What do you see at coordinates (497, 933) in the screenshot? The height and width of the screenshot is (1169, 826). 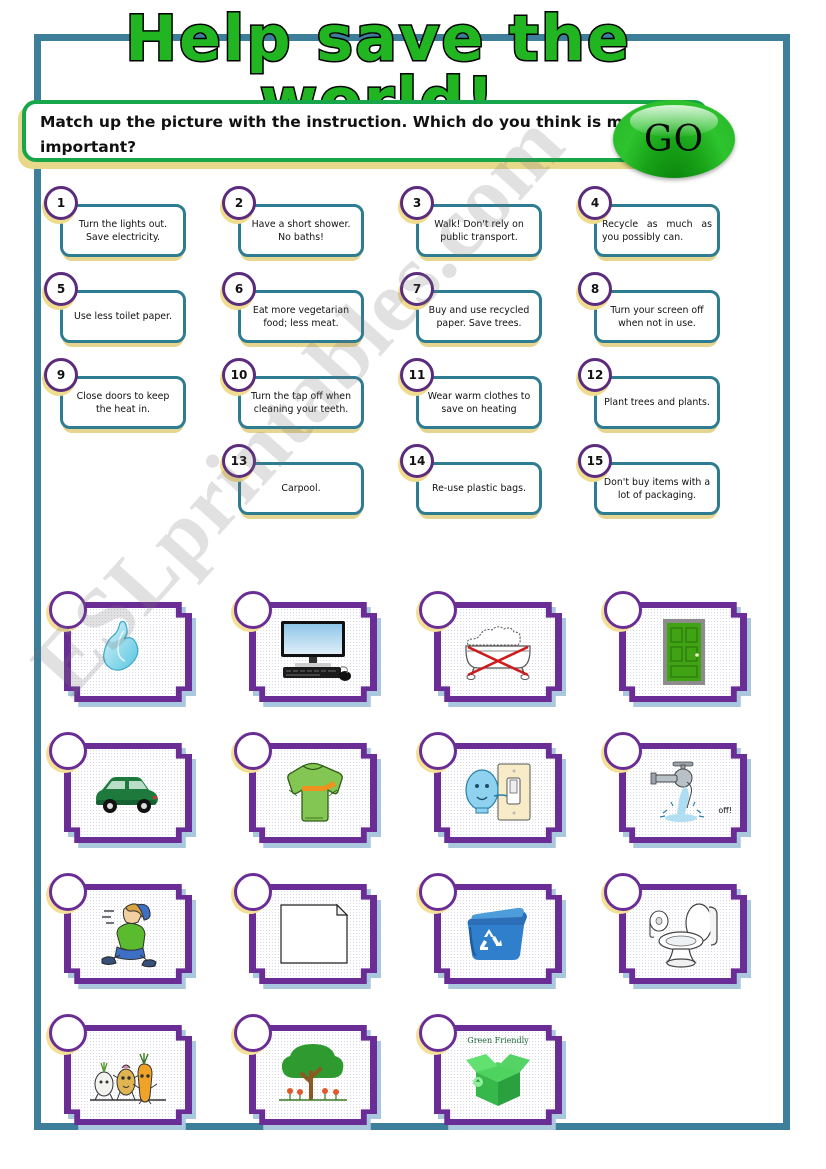 I see `recycling-bin-icon` at bounding box center [497, 933].